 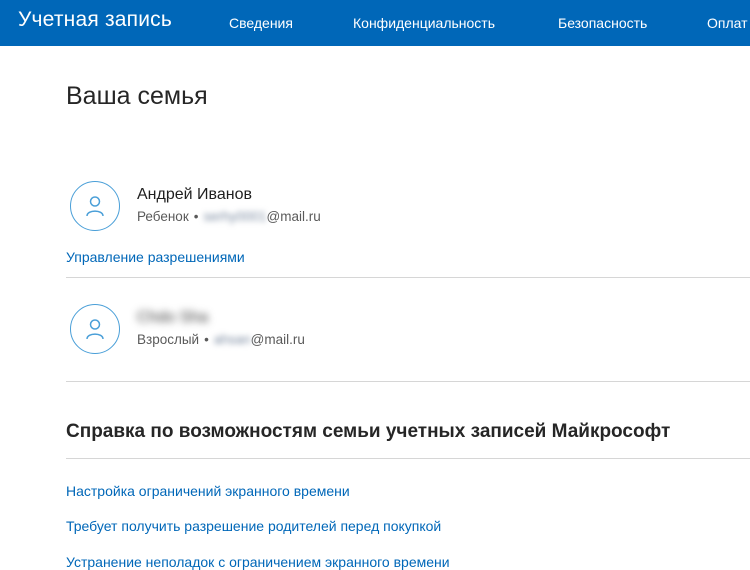 What do you see at coordinates (602, 23) in the screenshot?
I see `nav-item-security: Безопасность` at bounding box center [602, 23].